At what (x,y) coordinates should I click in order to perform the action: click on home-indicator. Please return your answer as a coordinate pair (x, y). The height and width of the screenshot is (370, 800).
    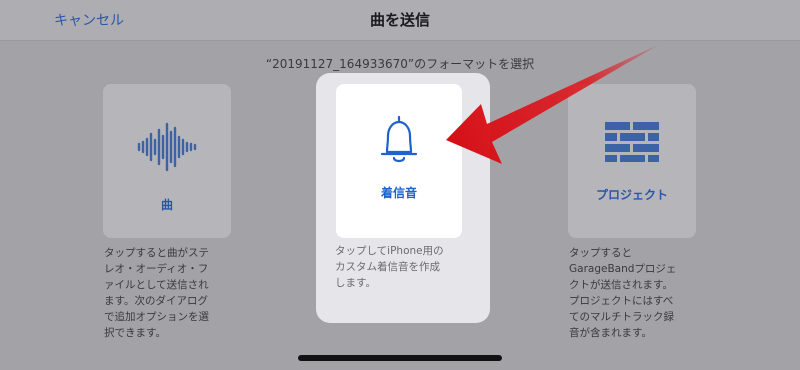
    Looking at the image, I should click on (400, 358).